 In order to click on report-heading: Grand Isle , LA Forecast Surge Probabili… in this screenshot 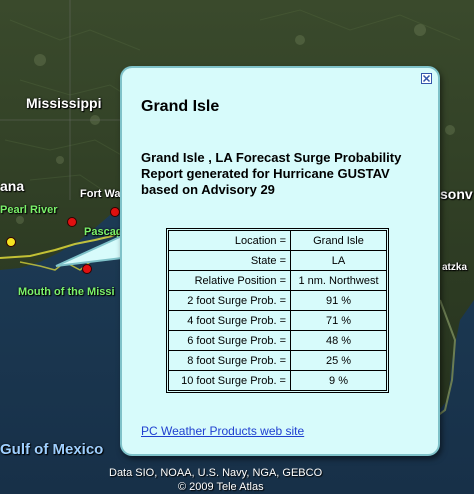, I will do `click(271, 173)`.